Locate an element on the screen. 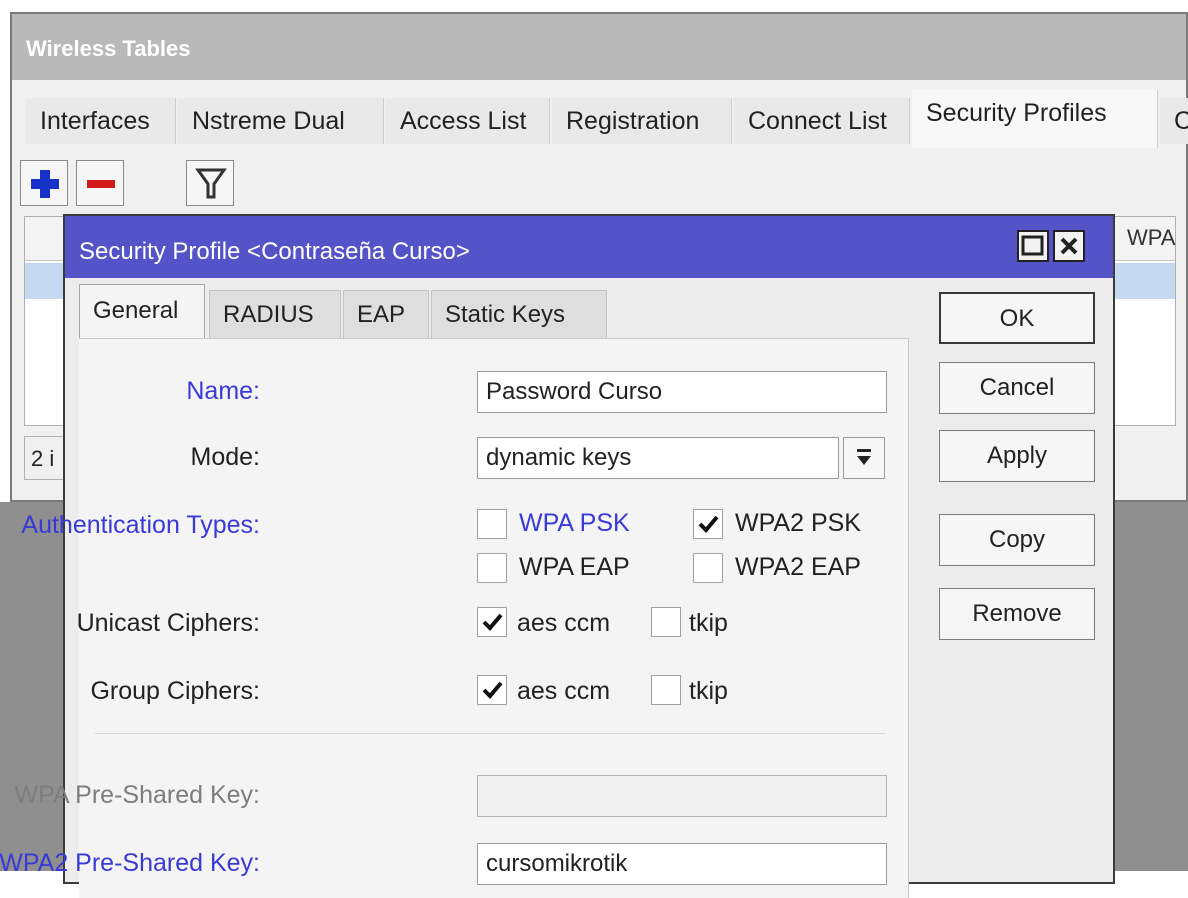 This screenshot has height=898, width=1188. dialog-title: Security Profile <Contraseña Curso> is located at coordinates (274, 251).